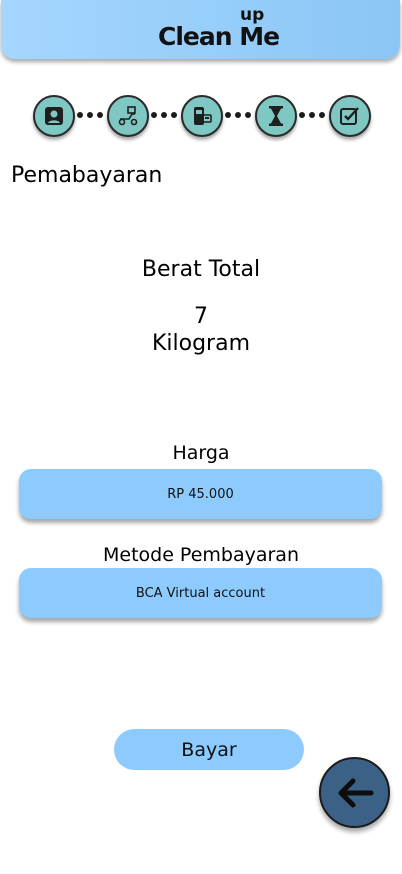 The width and height of the screenshot is (402, 874). What do you see at coordinates (201, 453) in the screenshot?
I see `price-label: Harga` at bounding box center [201, 453].